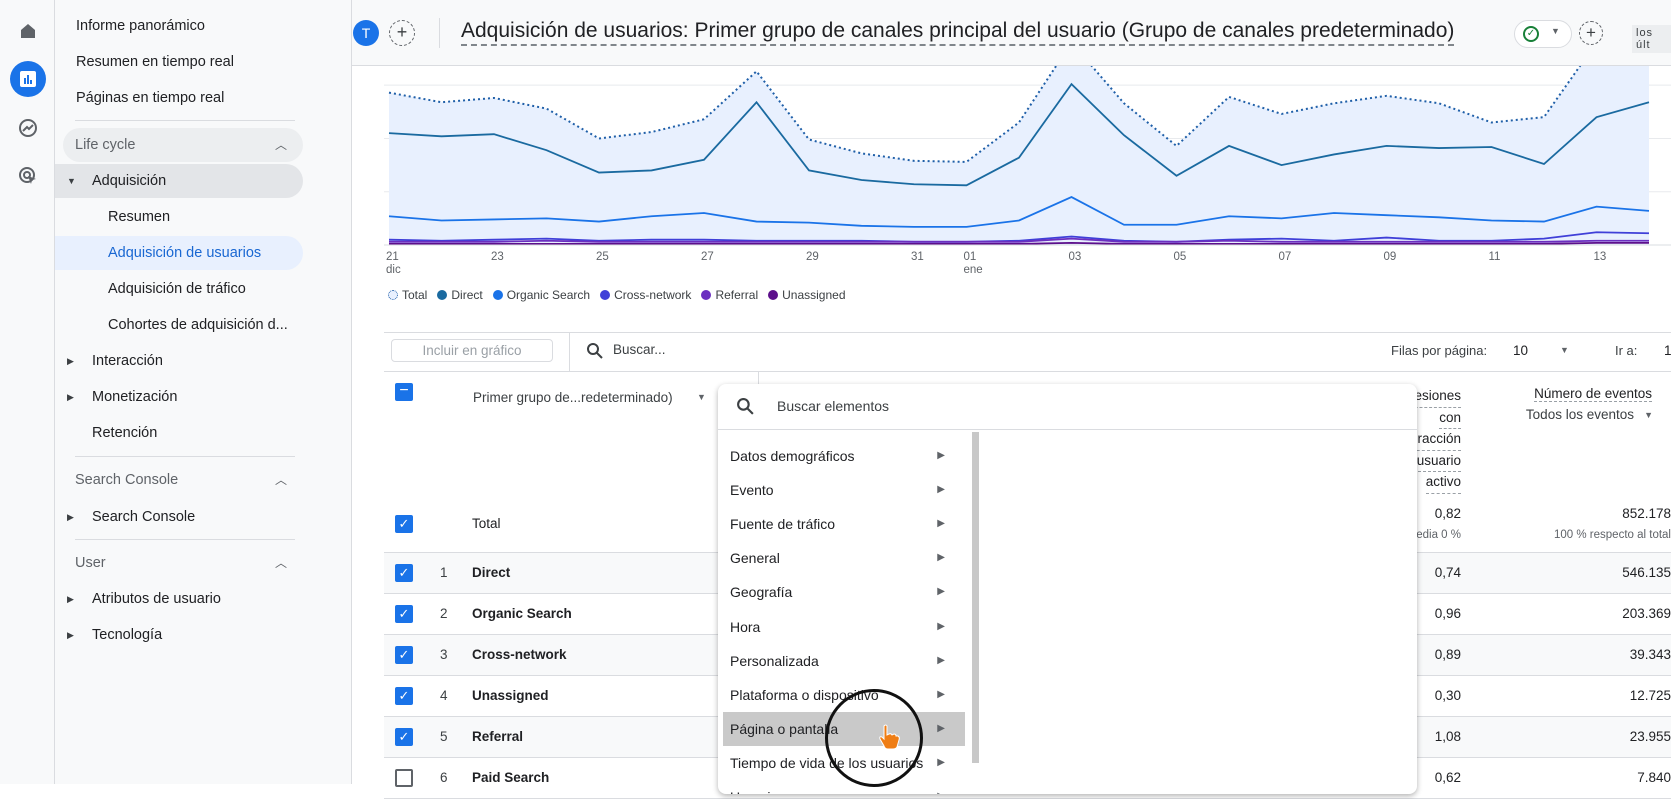  Describe the element at coordinates (844, 592) in the screenshot. I see `menu-item: Geografía ▶` at that location.